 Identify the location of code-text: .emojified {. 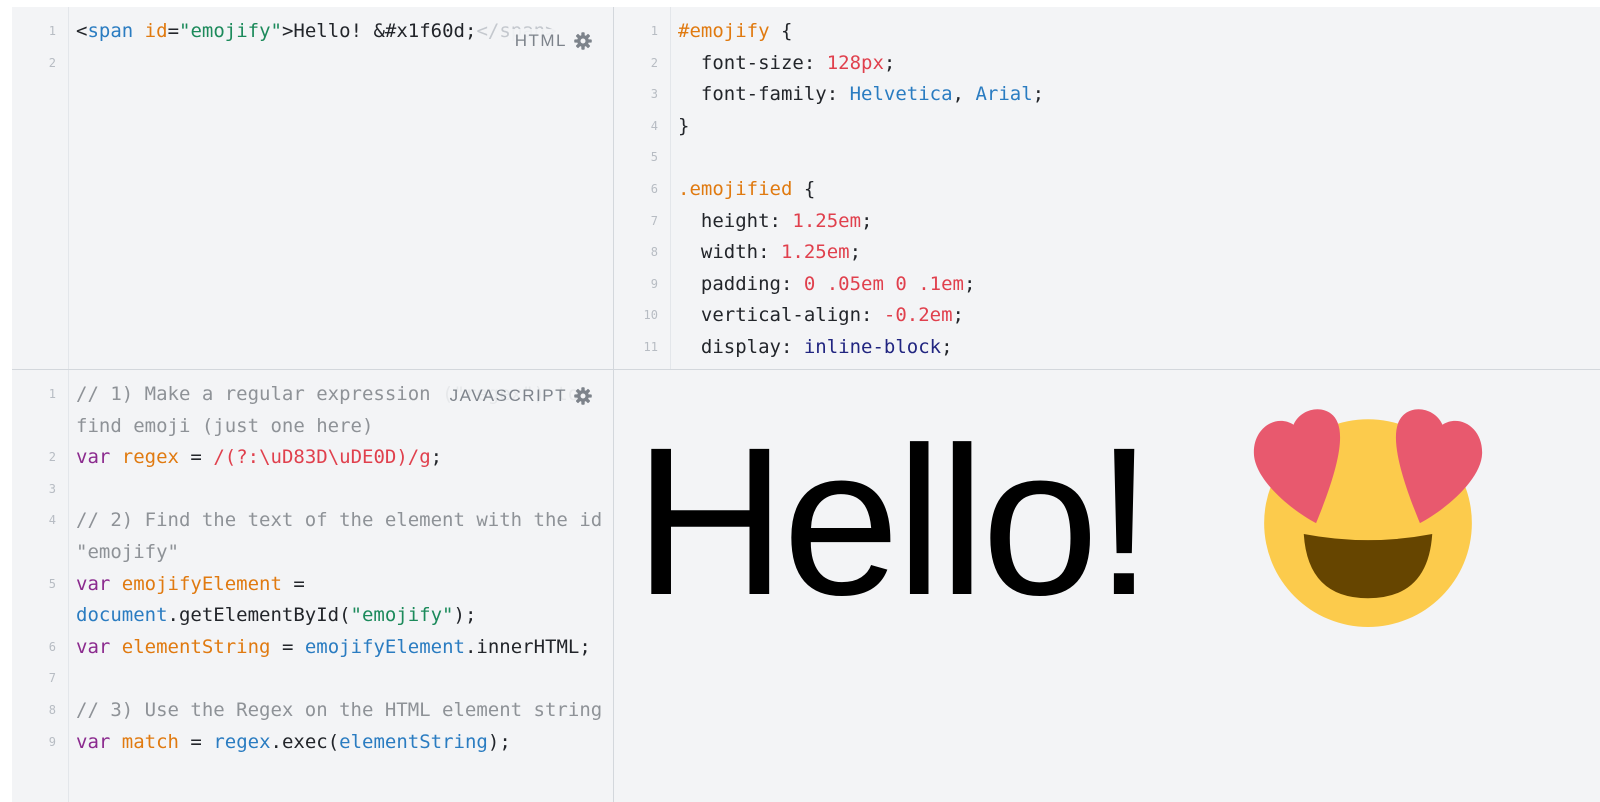
(1136, 190).